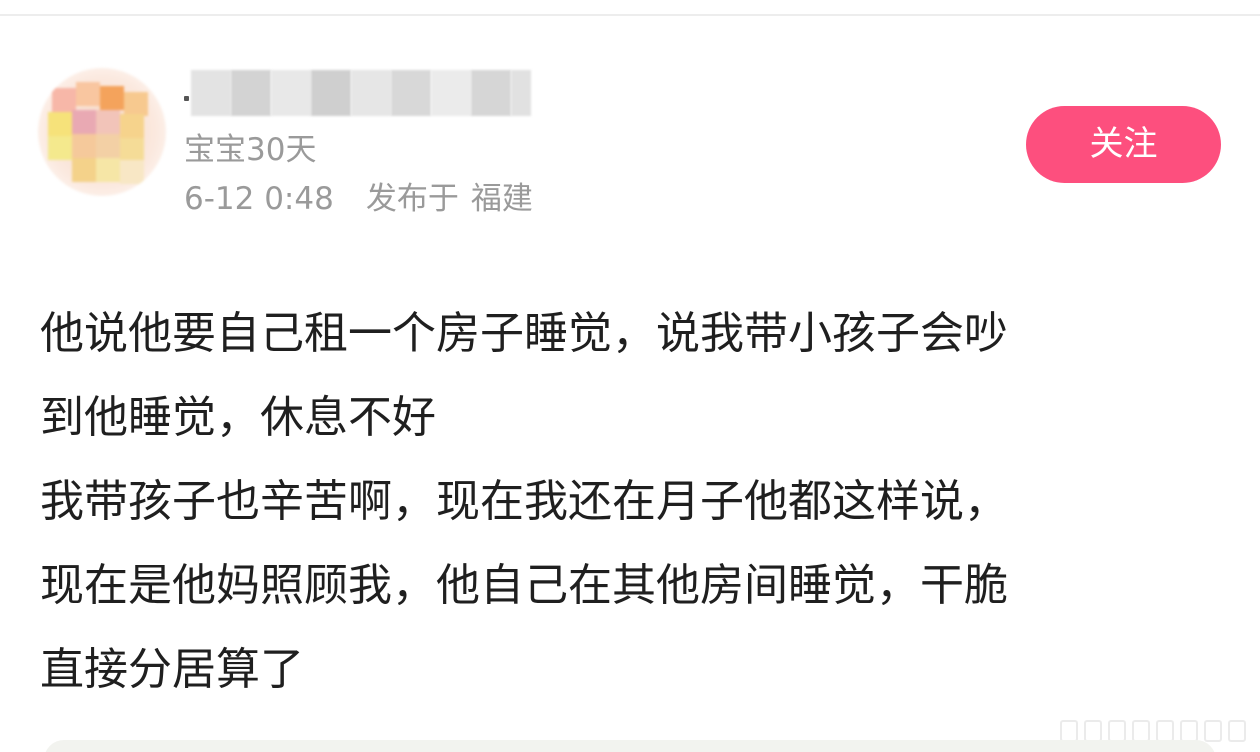 The width and height of the screenshot is (1260, 752). Describe the element at coordinates (412, 199) in the screenshot. I see `location-prefix: 发布于` at that location.